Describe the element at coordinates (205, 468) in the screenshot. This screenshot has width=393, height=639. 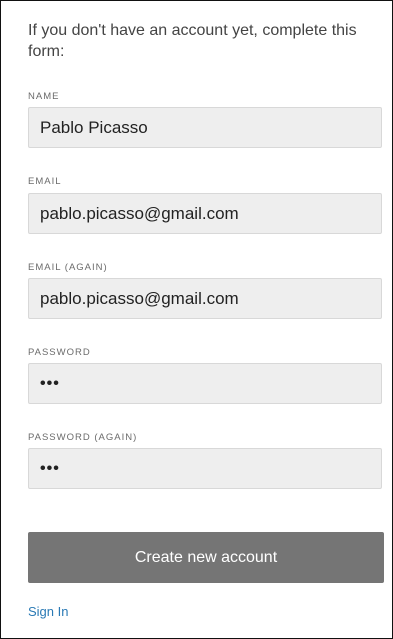
I see `password-again-input` at that location.